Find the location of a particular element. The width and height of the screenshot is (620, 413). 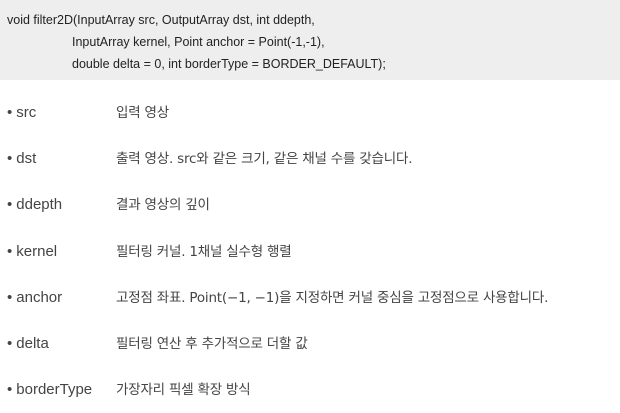

parameter-row-dst: • dst 출력 영상. src와 같은 크기, 같은 채널 수를 갖습니다. is located at coordinates (310, 159).